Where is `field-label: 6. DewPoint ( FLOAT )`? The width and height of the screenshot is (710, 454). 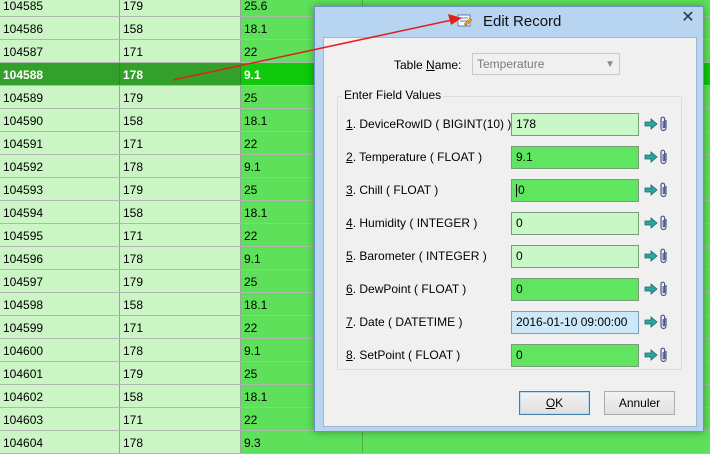 field-label: 6. DewPoint ( FLOAT ) is located at coordinates (406, 289).